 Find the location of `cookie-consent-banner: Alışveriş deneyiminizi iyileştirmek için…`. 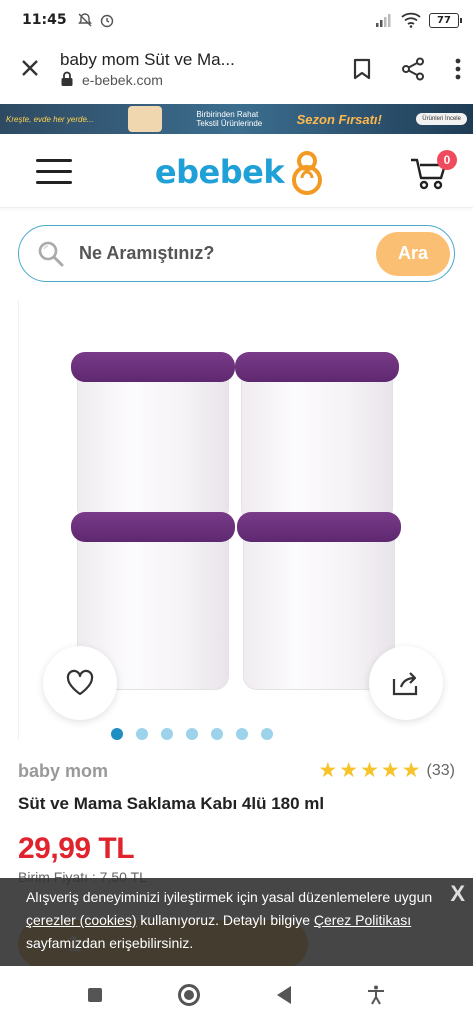

cookie-consent-banner: Alışveriş deneyiminizi iyileştirmek için… is located at coordinates (236, 922).